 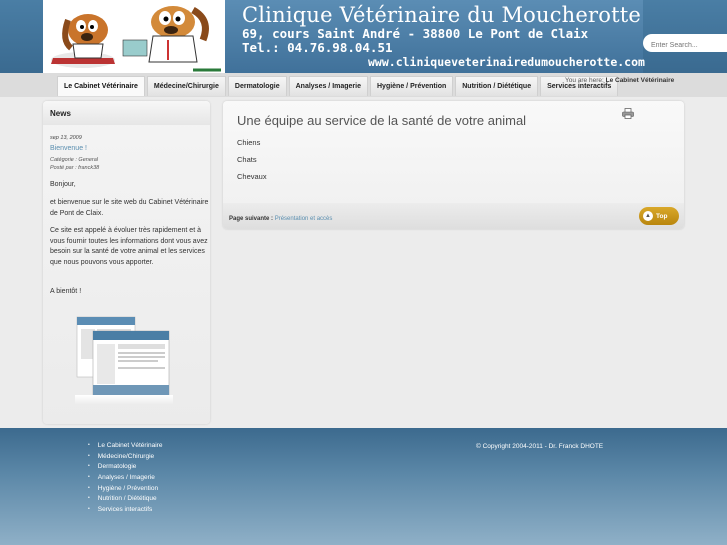 What do you see at coordinates (68, 148) in the screenshot?
I see `news-title-link: Bienvenue !` at bounding box center [68, 148].